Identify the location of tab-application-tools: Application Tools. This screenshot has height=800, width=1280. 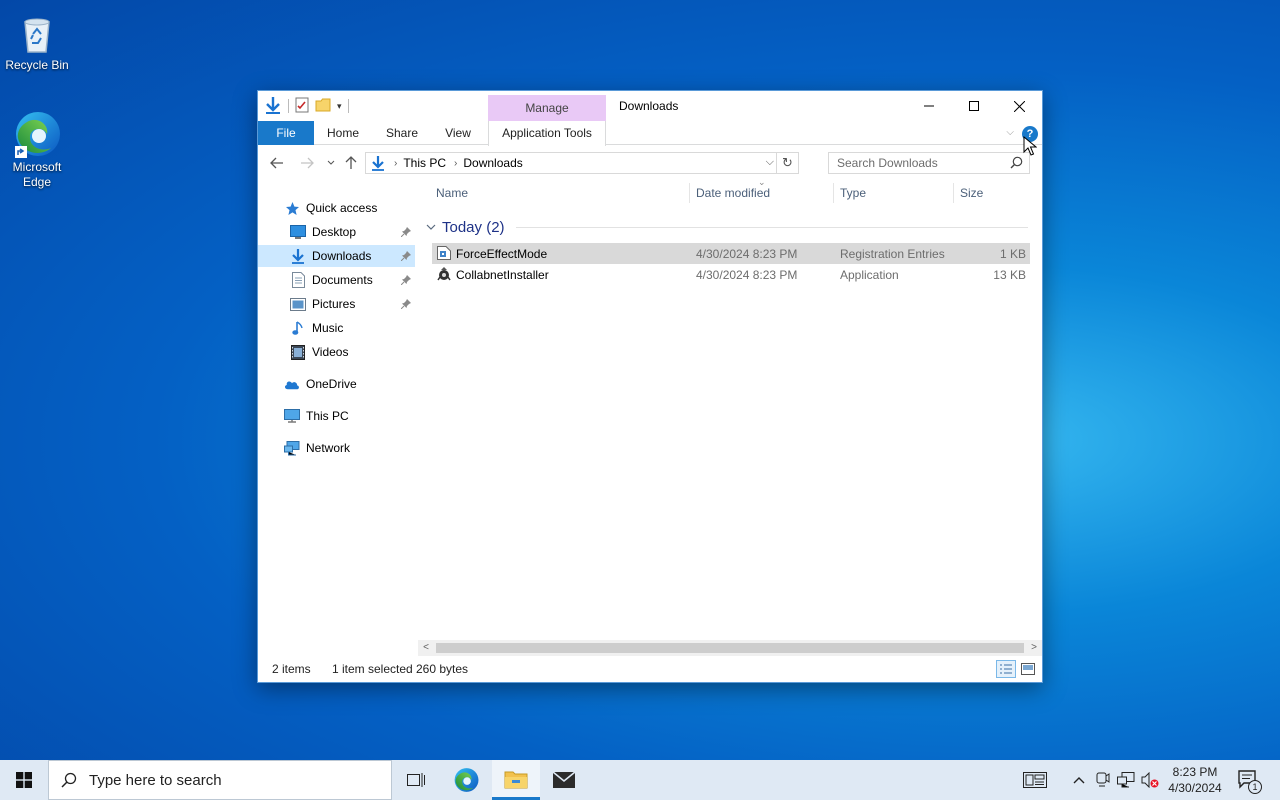
(547, 133).